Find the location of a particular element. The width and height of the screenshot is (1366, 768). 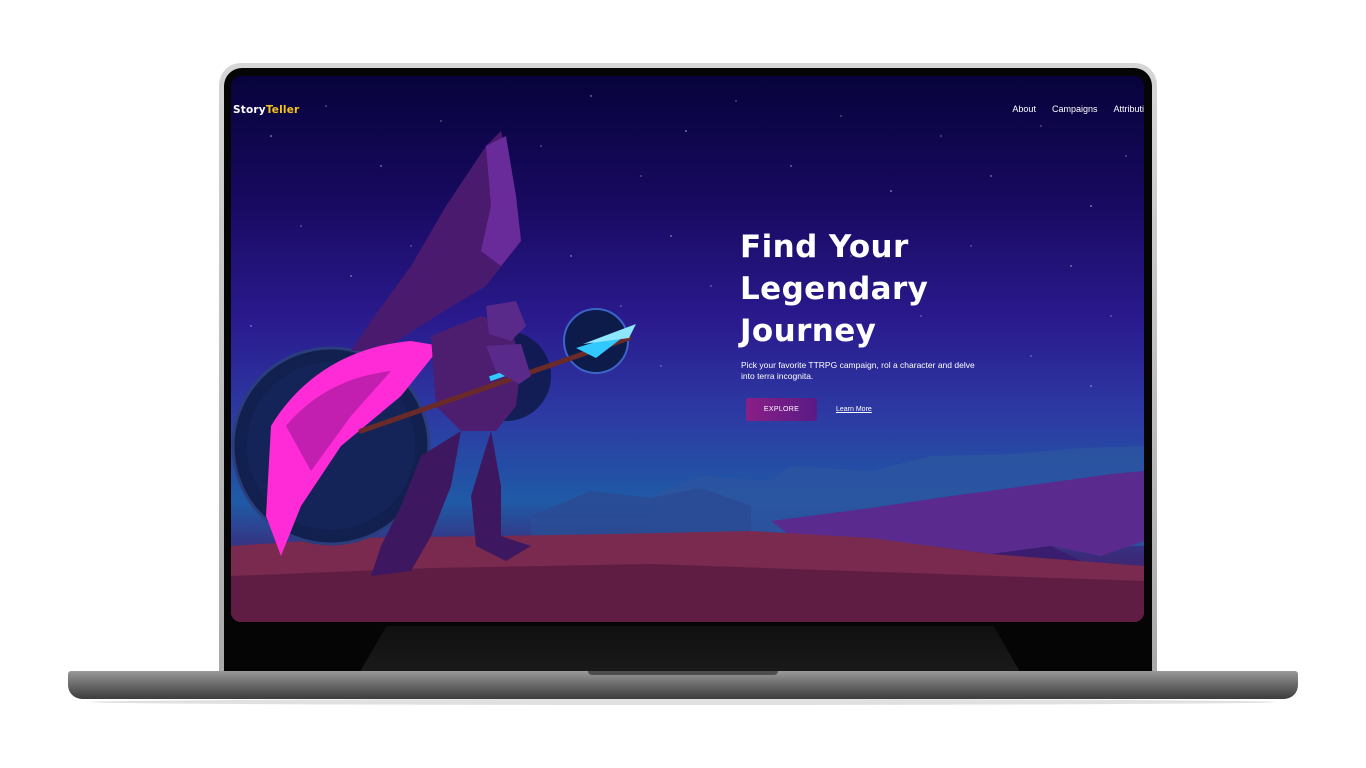

hero-title-line-2: Legendary Journey is located at coordinates (834, 310).